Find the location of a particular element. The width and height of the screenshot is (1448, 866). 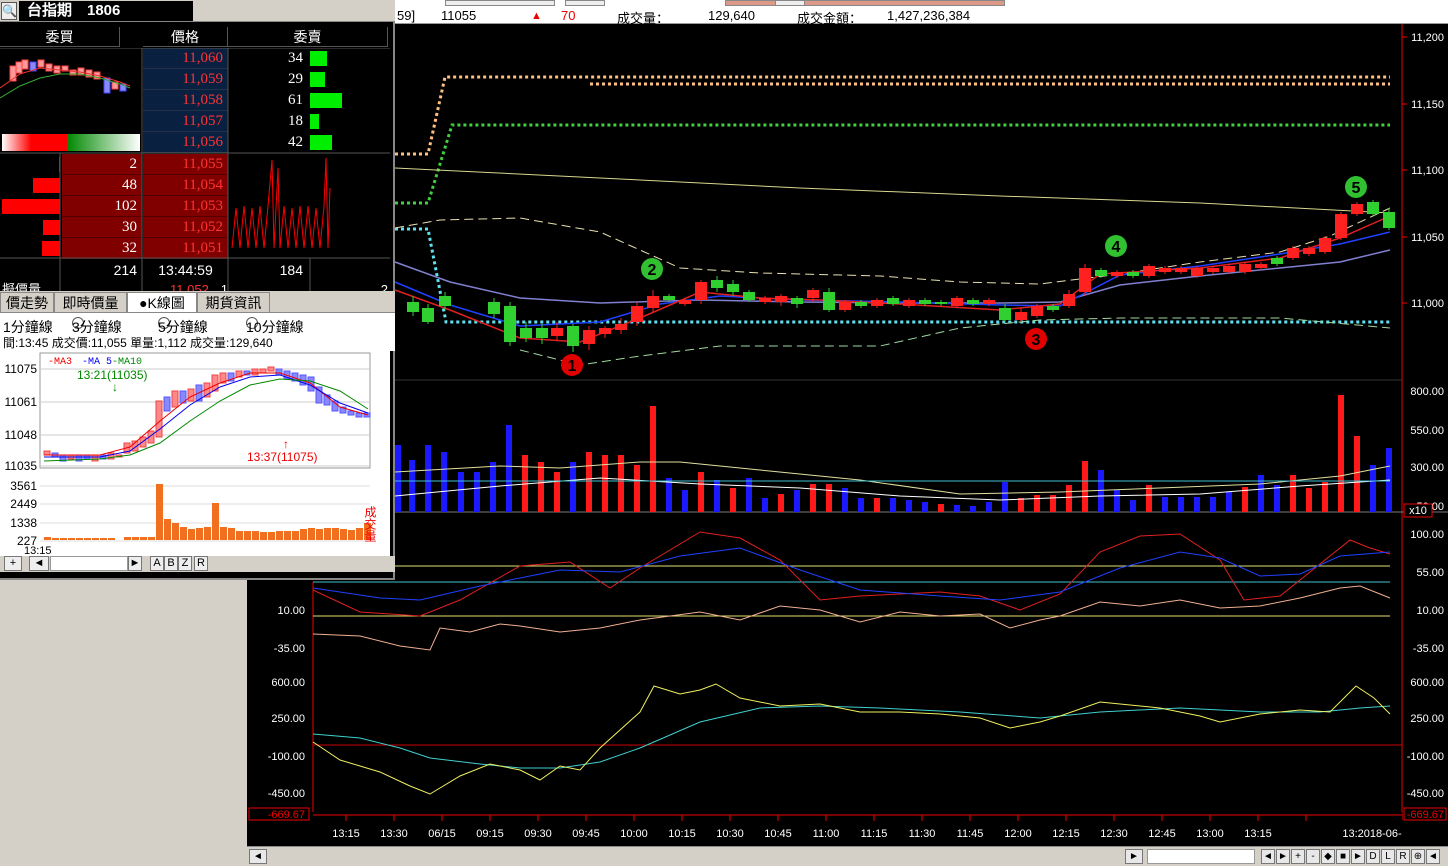

time-tick: 09:15 is located at coordinates (490, 834).